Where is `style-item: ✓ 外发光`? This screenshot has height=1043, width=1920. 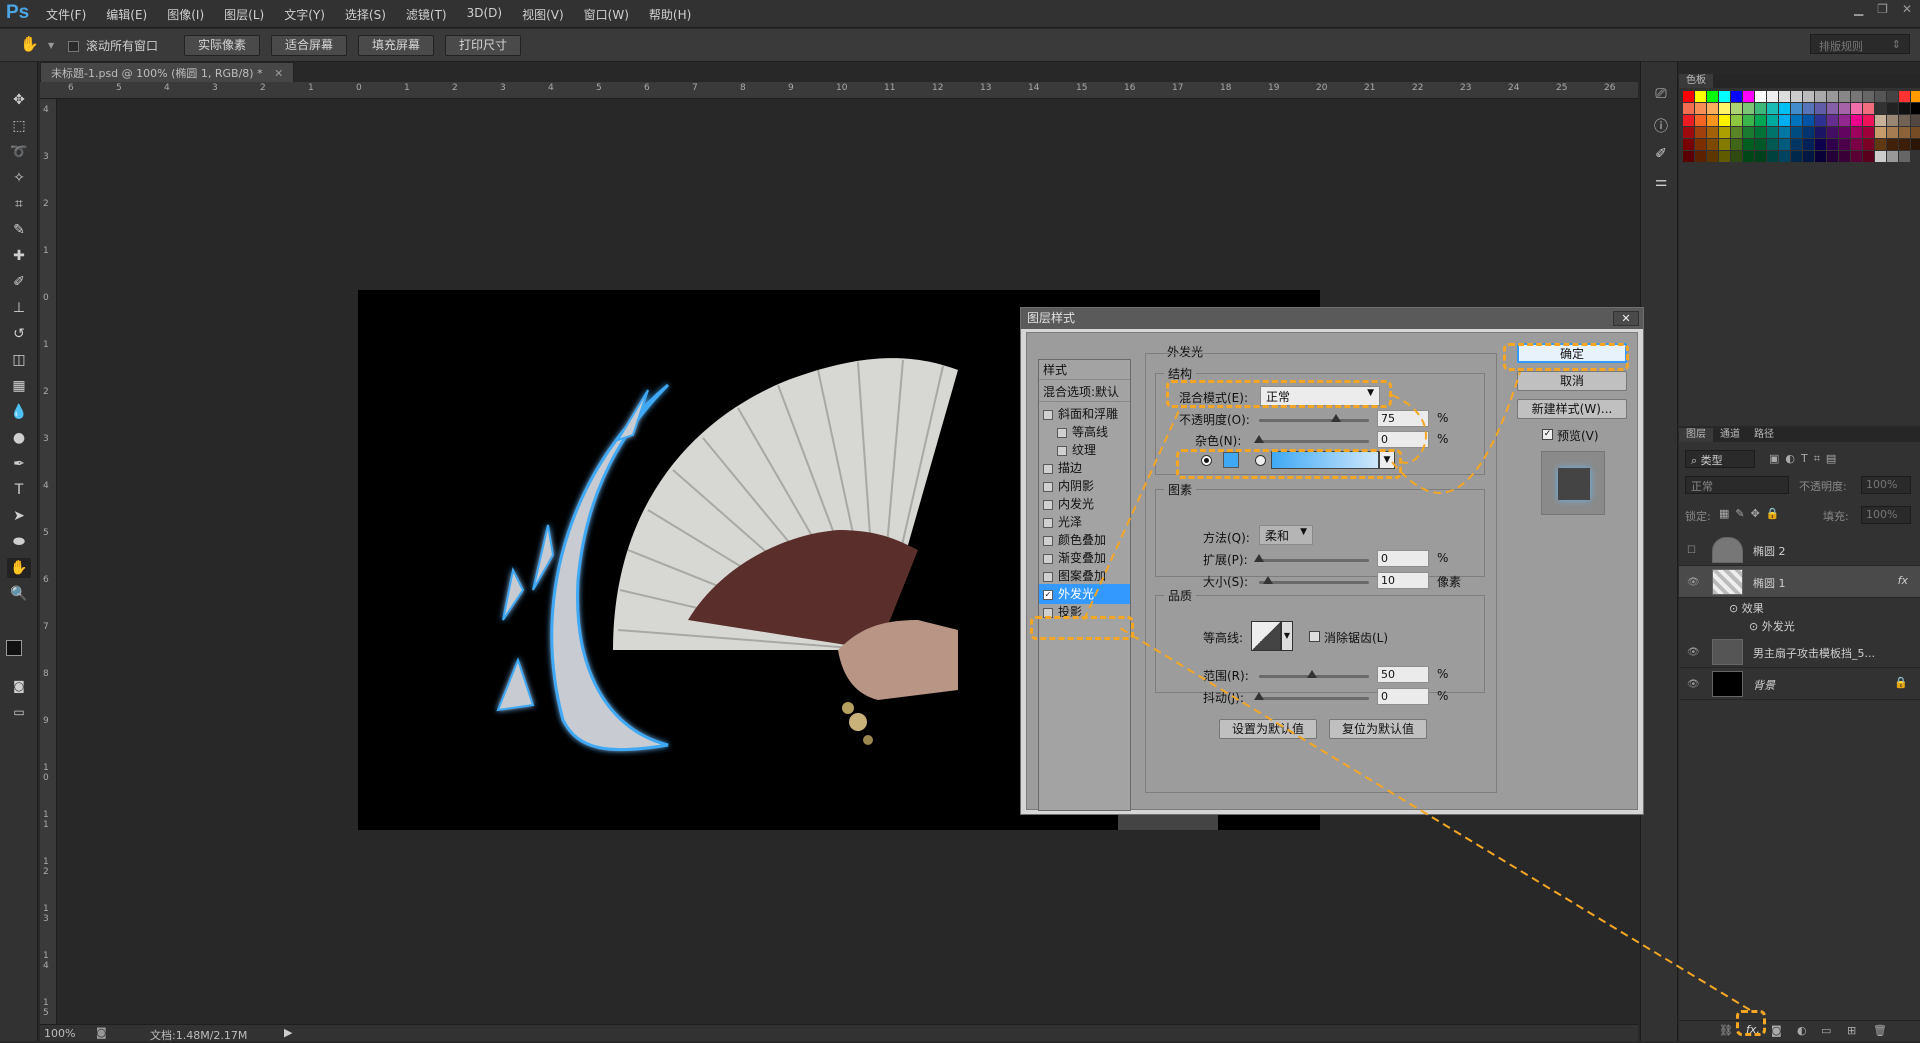
style-item: ✓ 外发光 is located at coordinates (1084, 594).